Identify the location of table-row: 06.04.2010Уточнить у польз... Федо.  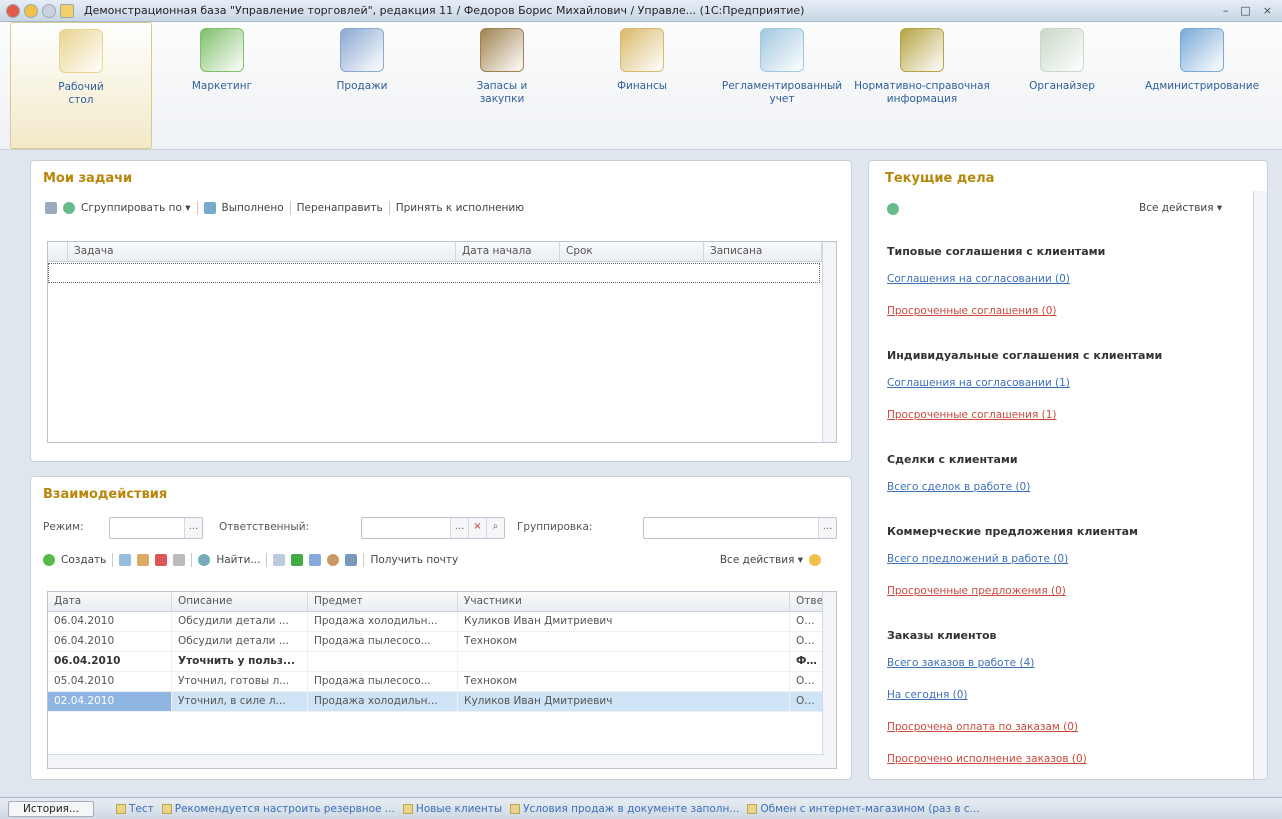
(442, 662).